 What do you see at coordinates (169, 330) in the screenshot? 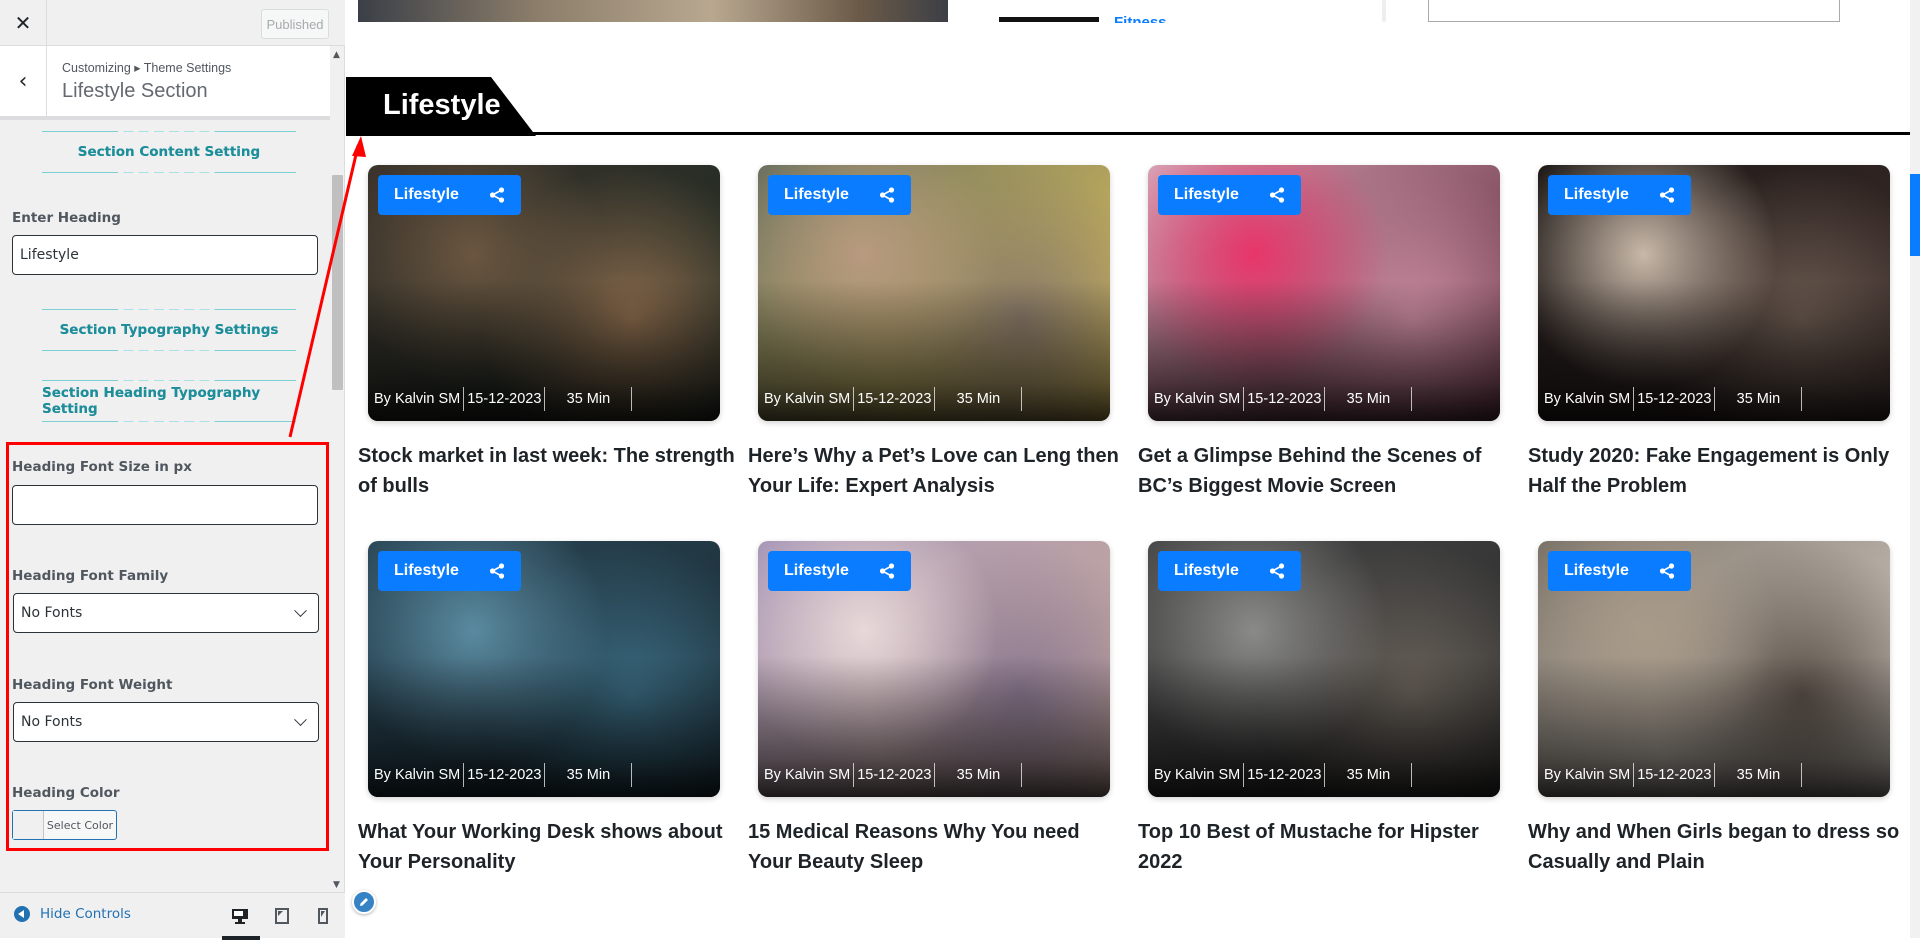
I see `section-typography-settings-heading: Section Typography Settings` at bounding box center [169, 330].